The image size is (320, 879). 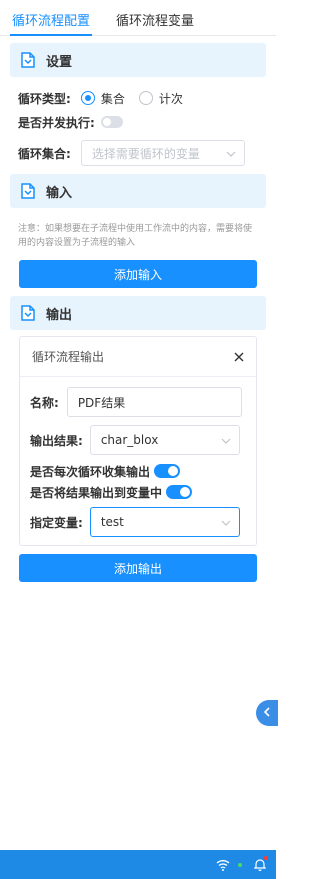 I want to click on collection-placeholder: 选择需要循环的变量, so click(x=145, y=153).